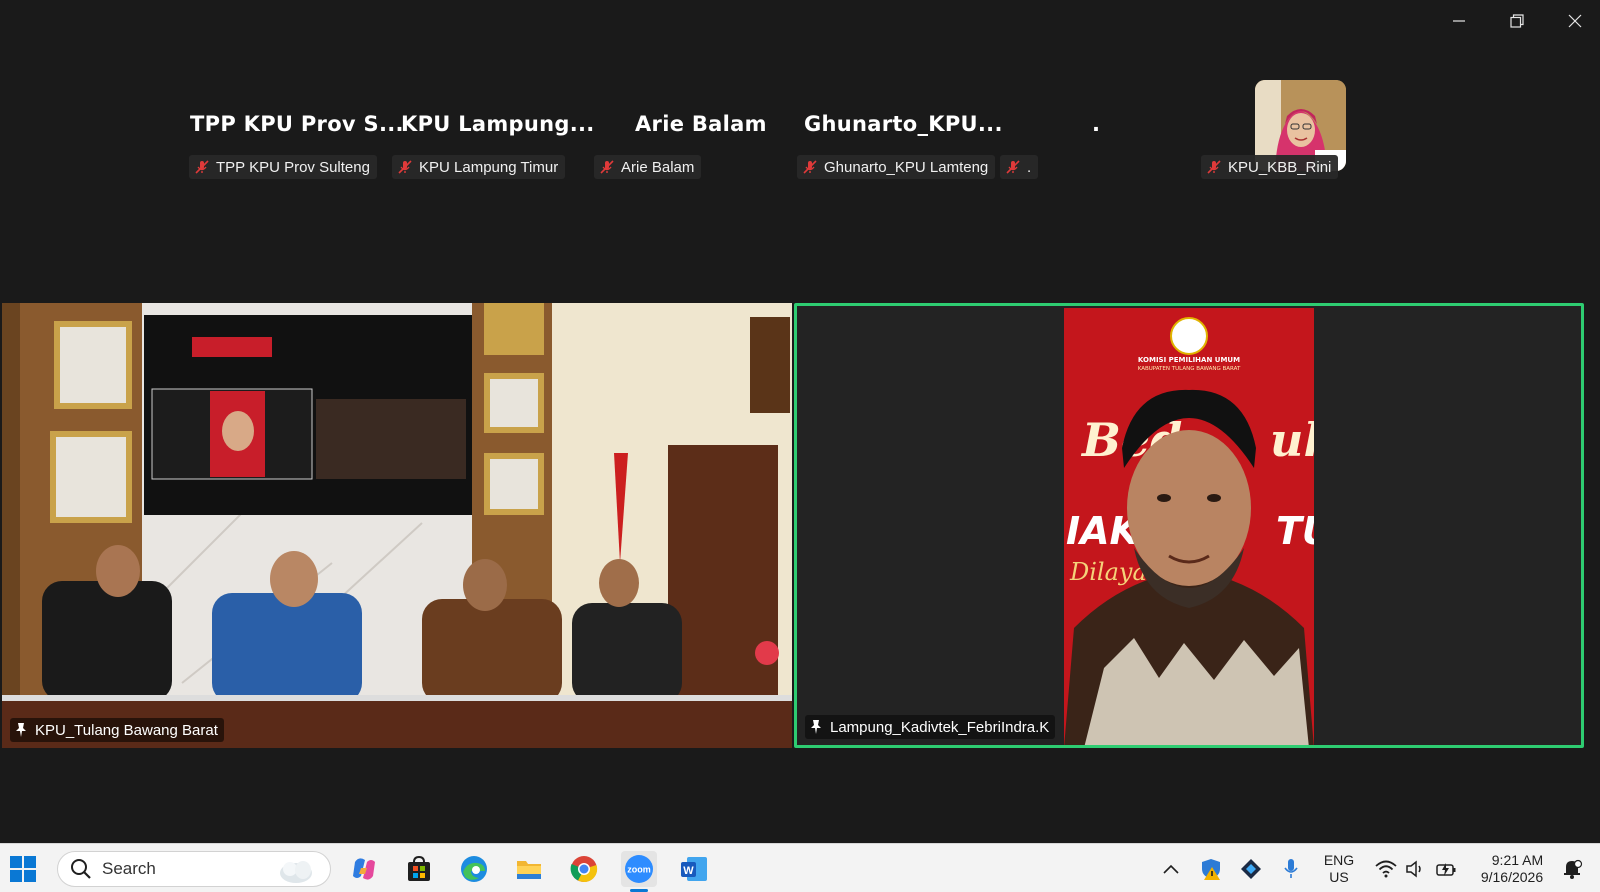 The height and width of the screenshot is (892, 1600). Describe the element at coordinates (800, 867) in the screenshot. I see `windows-taskbar: Search zoom W ENG US 9:21 AM 9/16/2026` at that location.